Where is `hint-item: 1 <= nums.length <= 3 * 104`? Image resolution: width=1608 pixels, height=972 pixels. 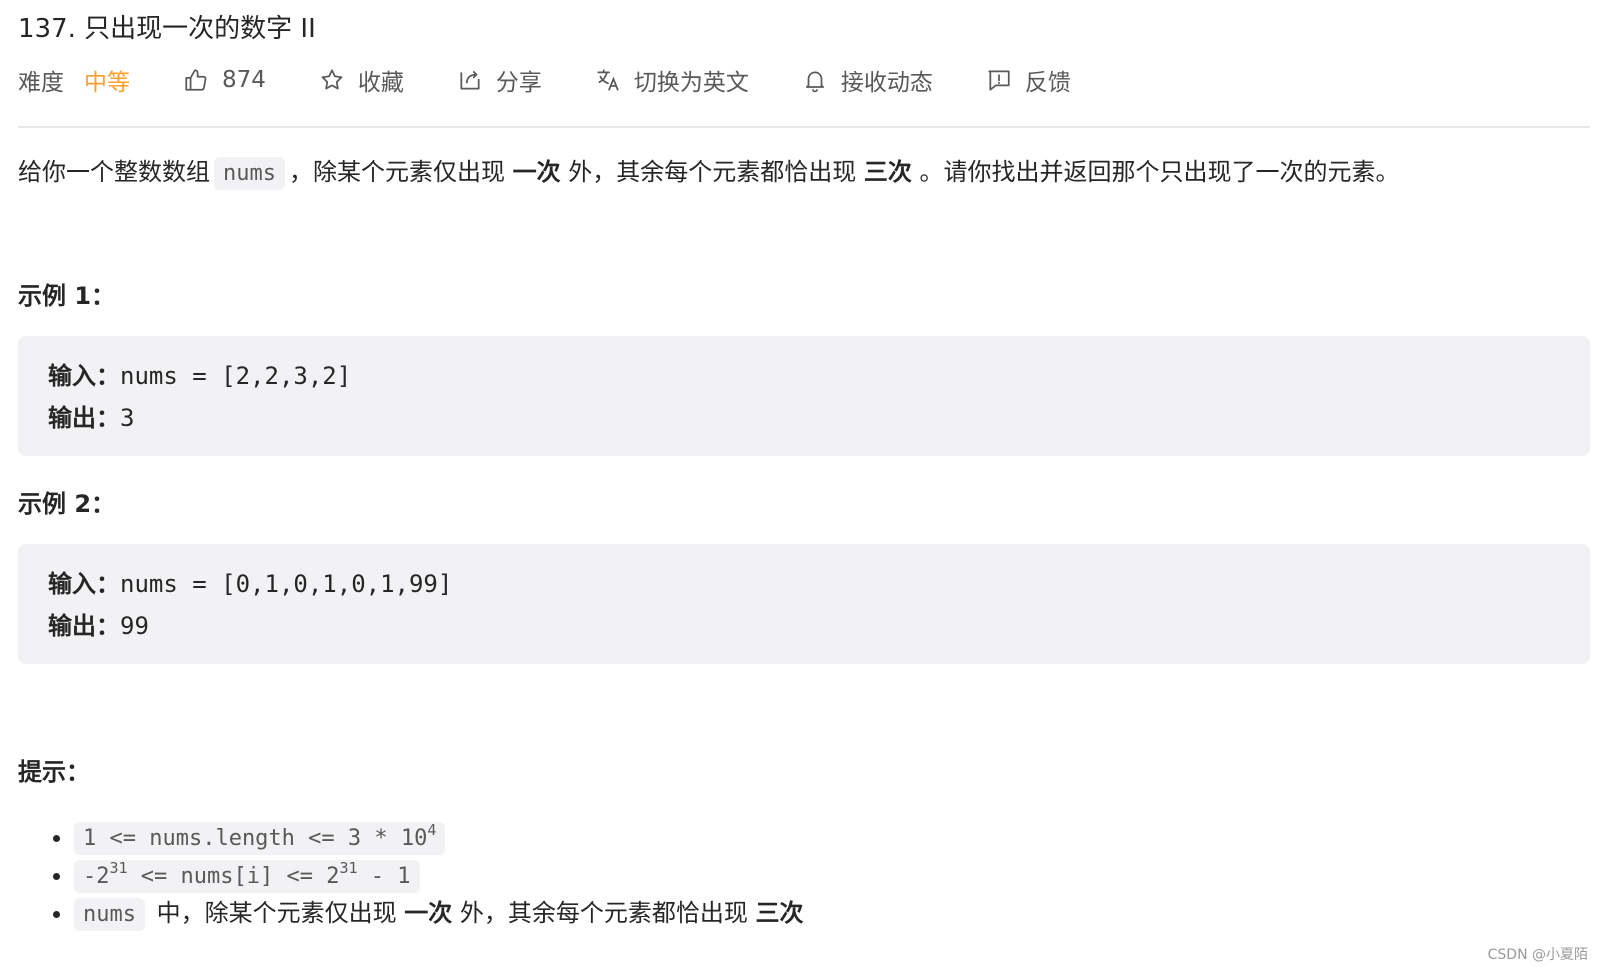
hint-item: 1 <= nums.length <= 3 * 104 is located at coordinates (439, 837).